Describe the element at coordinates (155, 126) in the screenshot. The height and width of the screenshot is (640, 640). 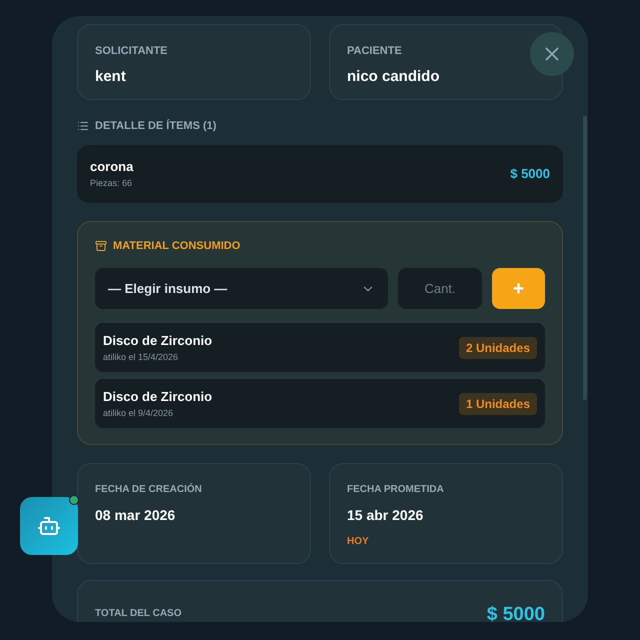
I see `section-title: DETALLE DE ÍTEMS (1)` at that location.